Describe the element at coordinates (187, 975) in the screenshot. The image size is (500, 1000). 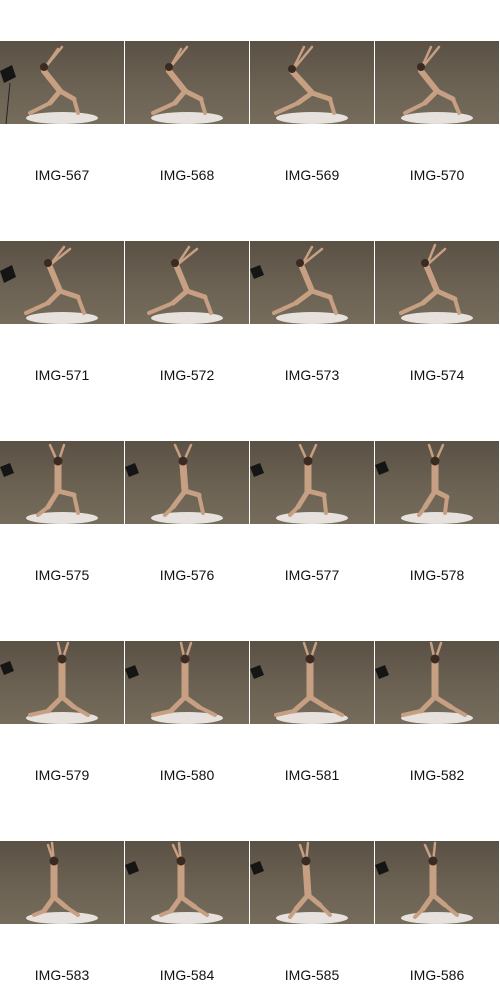
I see `image-caption: IMG-584` at that location.